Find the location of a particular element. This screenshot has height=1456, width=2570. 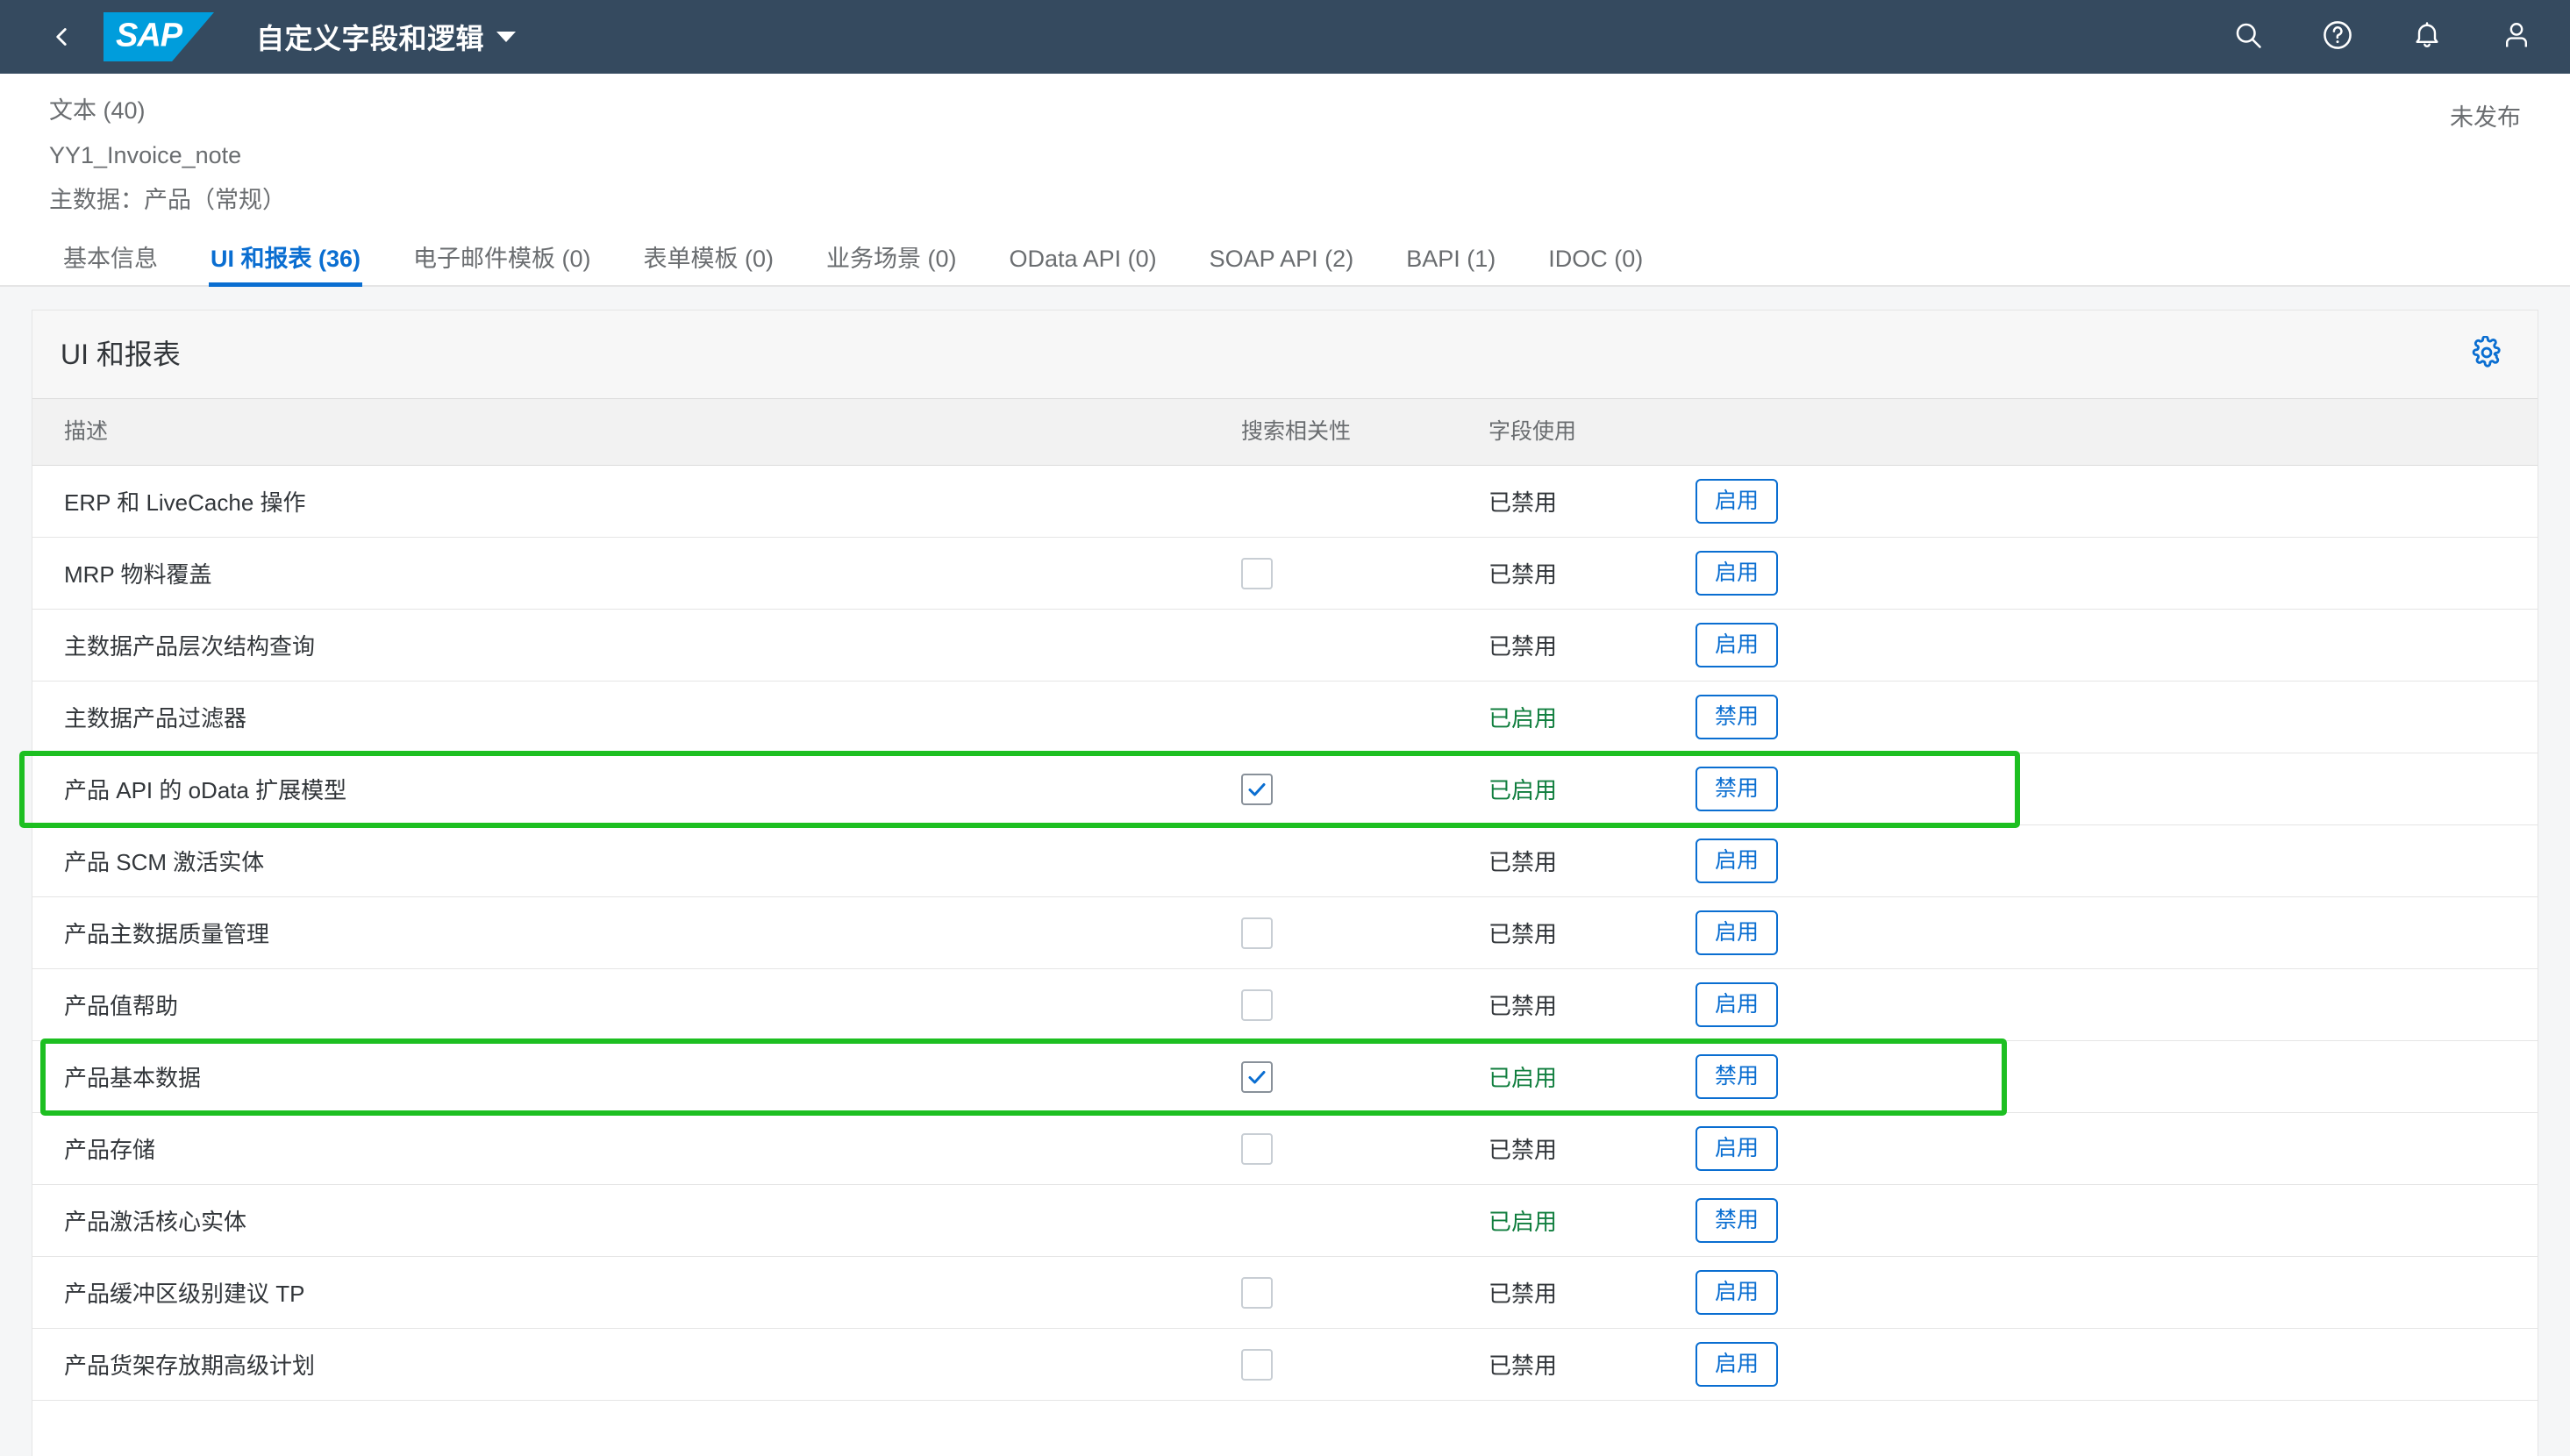

notifications-button is located at coordinates (2427, 37).